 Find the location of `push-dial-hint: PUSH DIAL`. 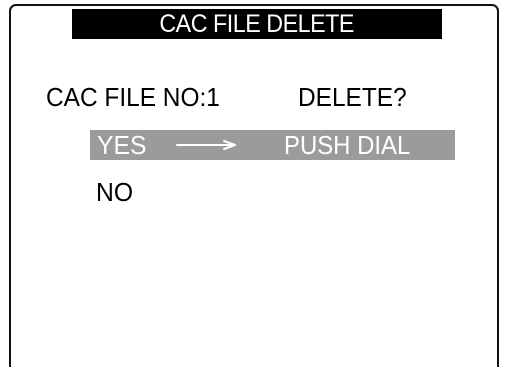

push-dial-hint: PUSH DIAL is located at coordinates (347, 145).